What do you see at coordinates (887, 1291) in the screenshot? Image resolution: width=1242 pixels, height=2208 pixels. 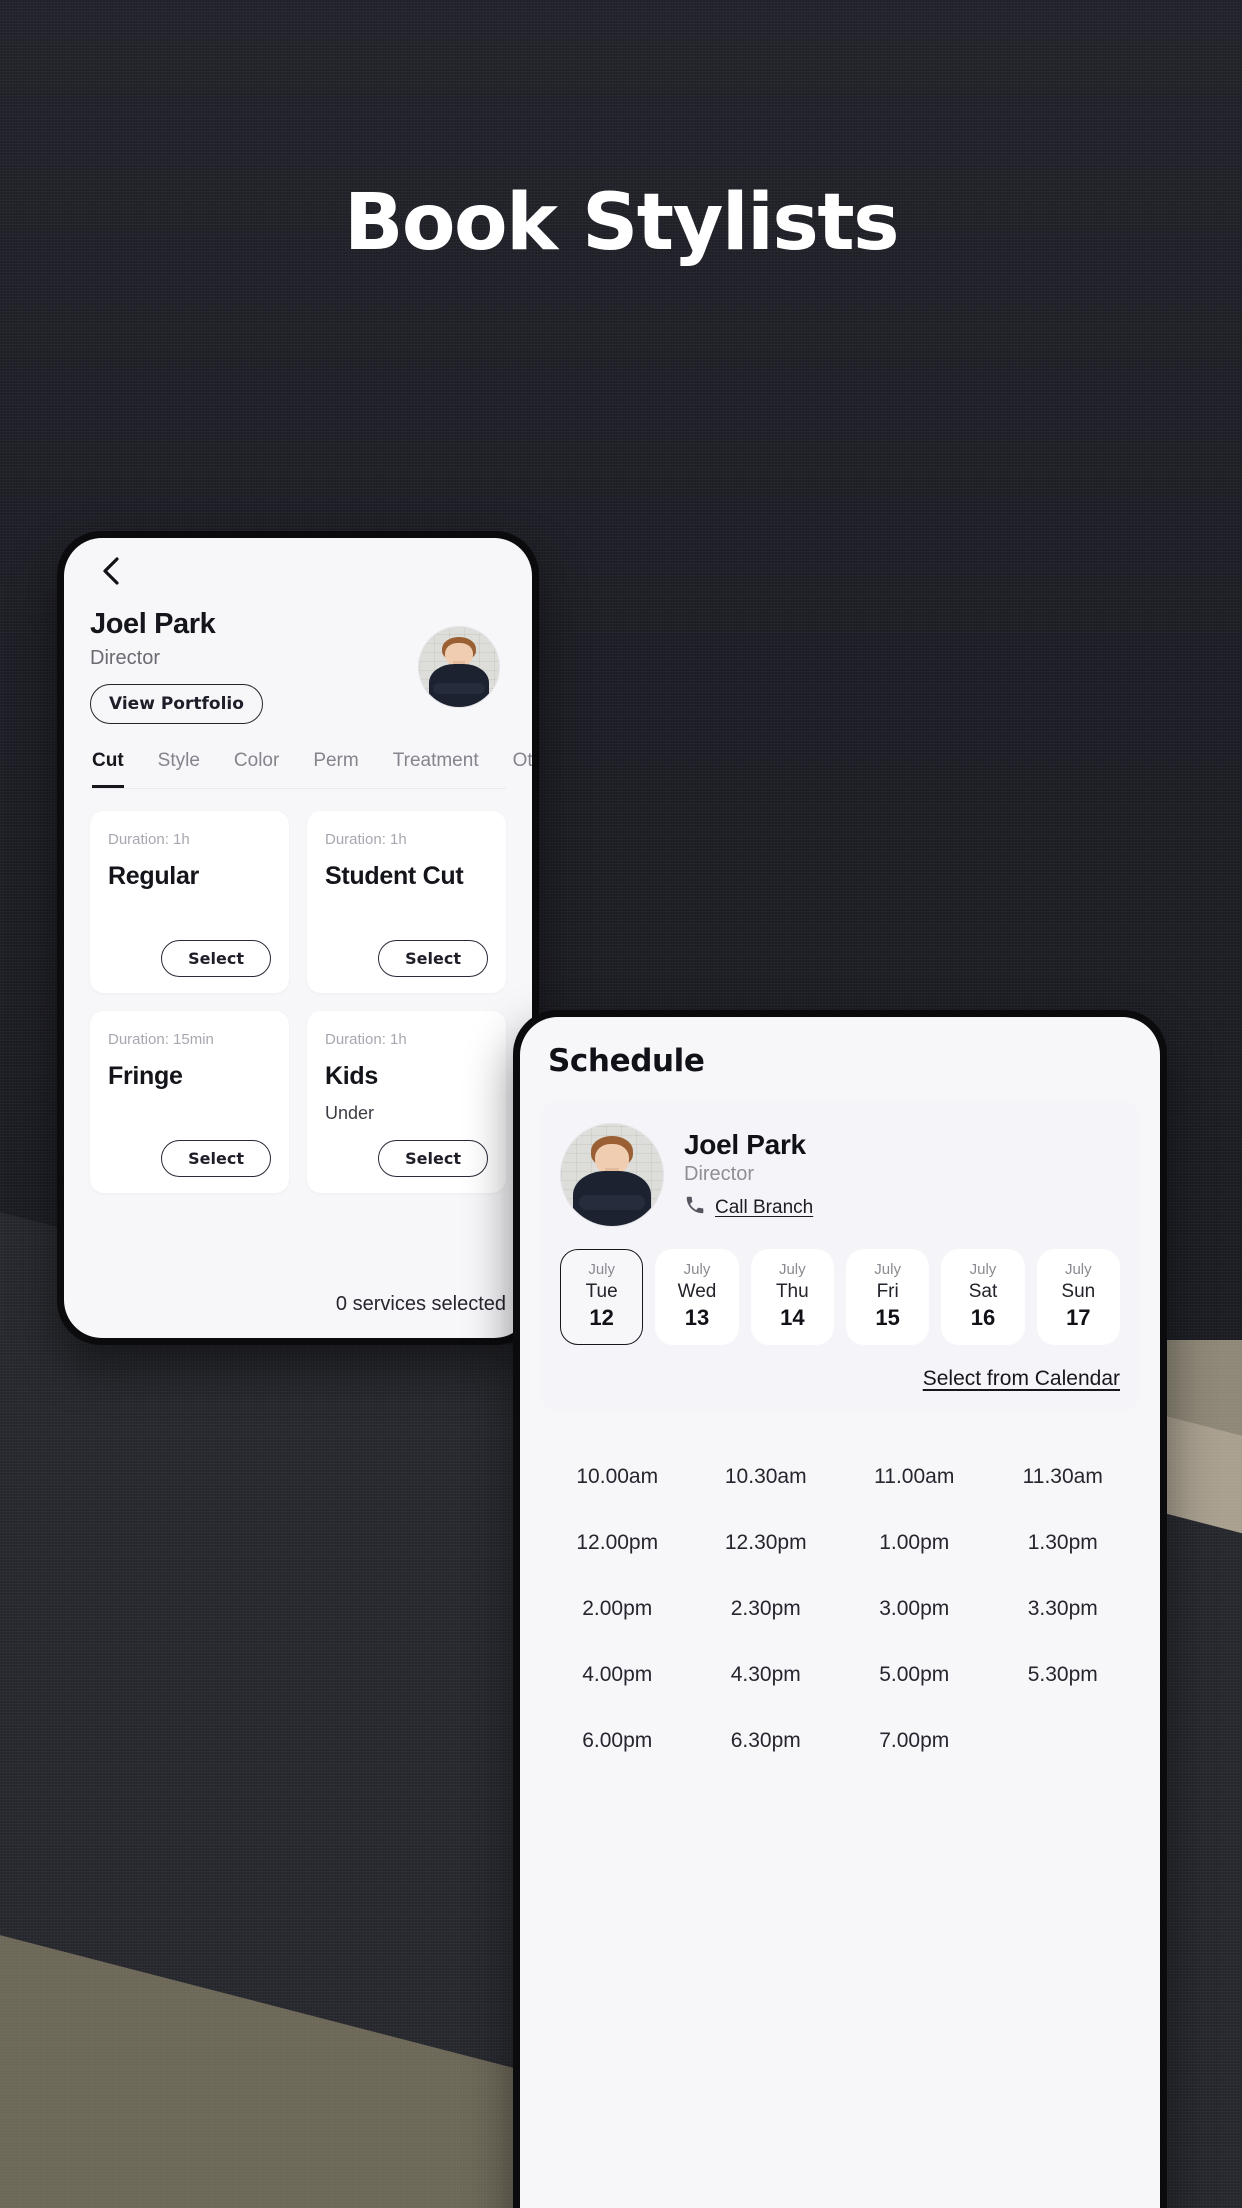 I see `date-weekday: Fri` at bounding box center [887, 1291].